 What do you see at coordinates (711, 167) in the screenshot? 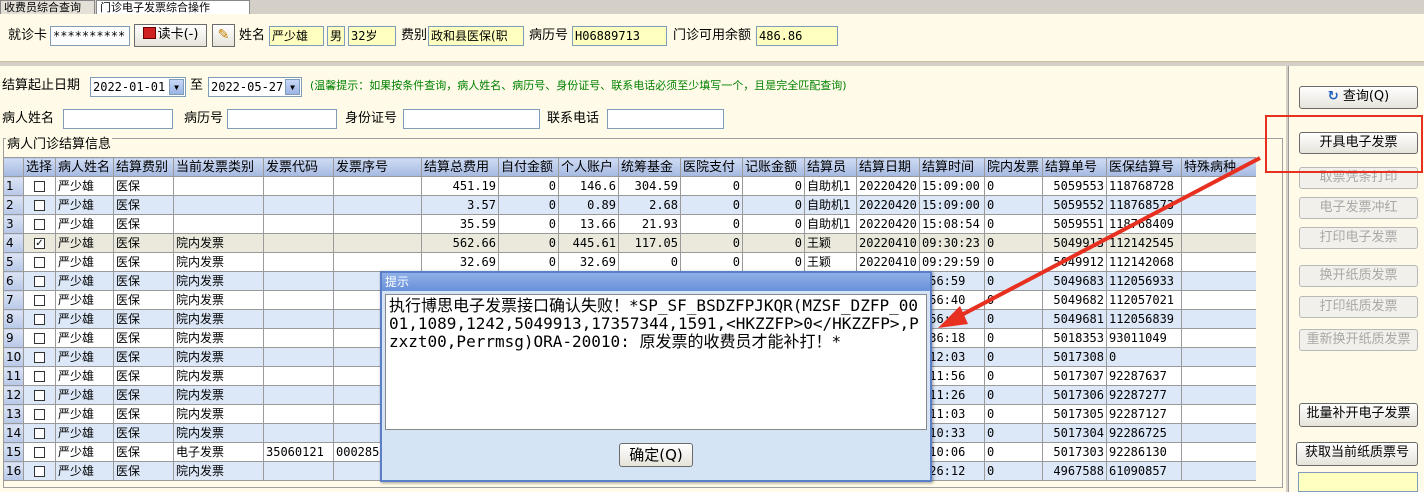
I see `column-header: 医院支付` at bounding box center [711, 167].